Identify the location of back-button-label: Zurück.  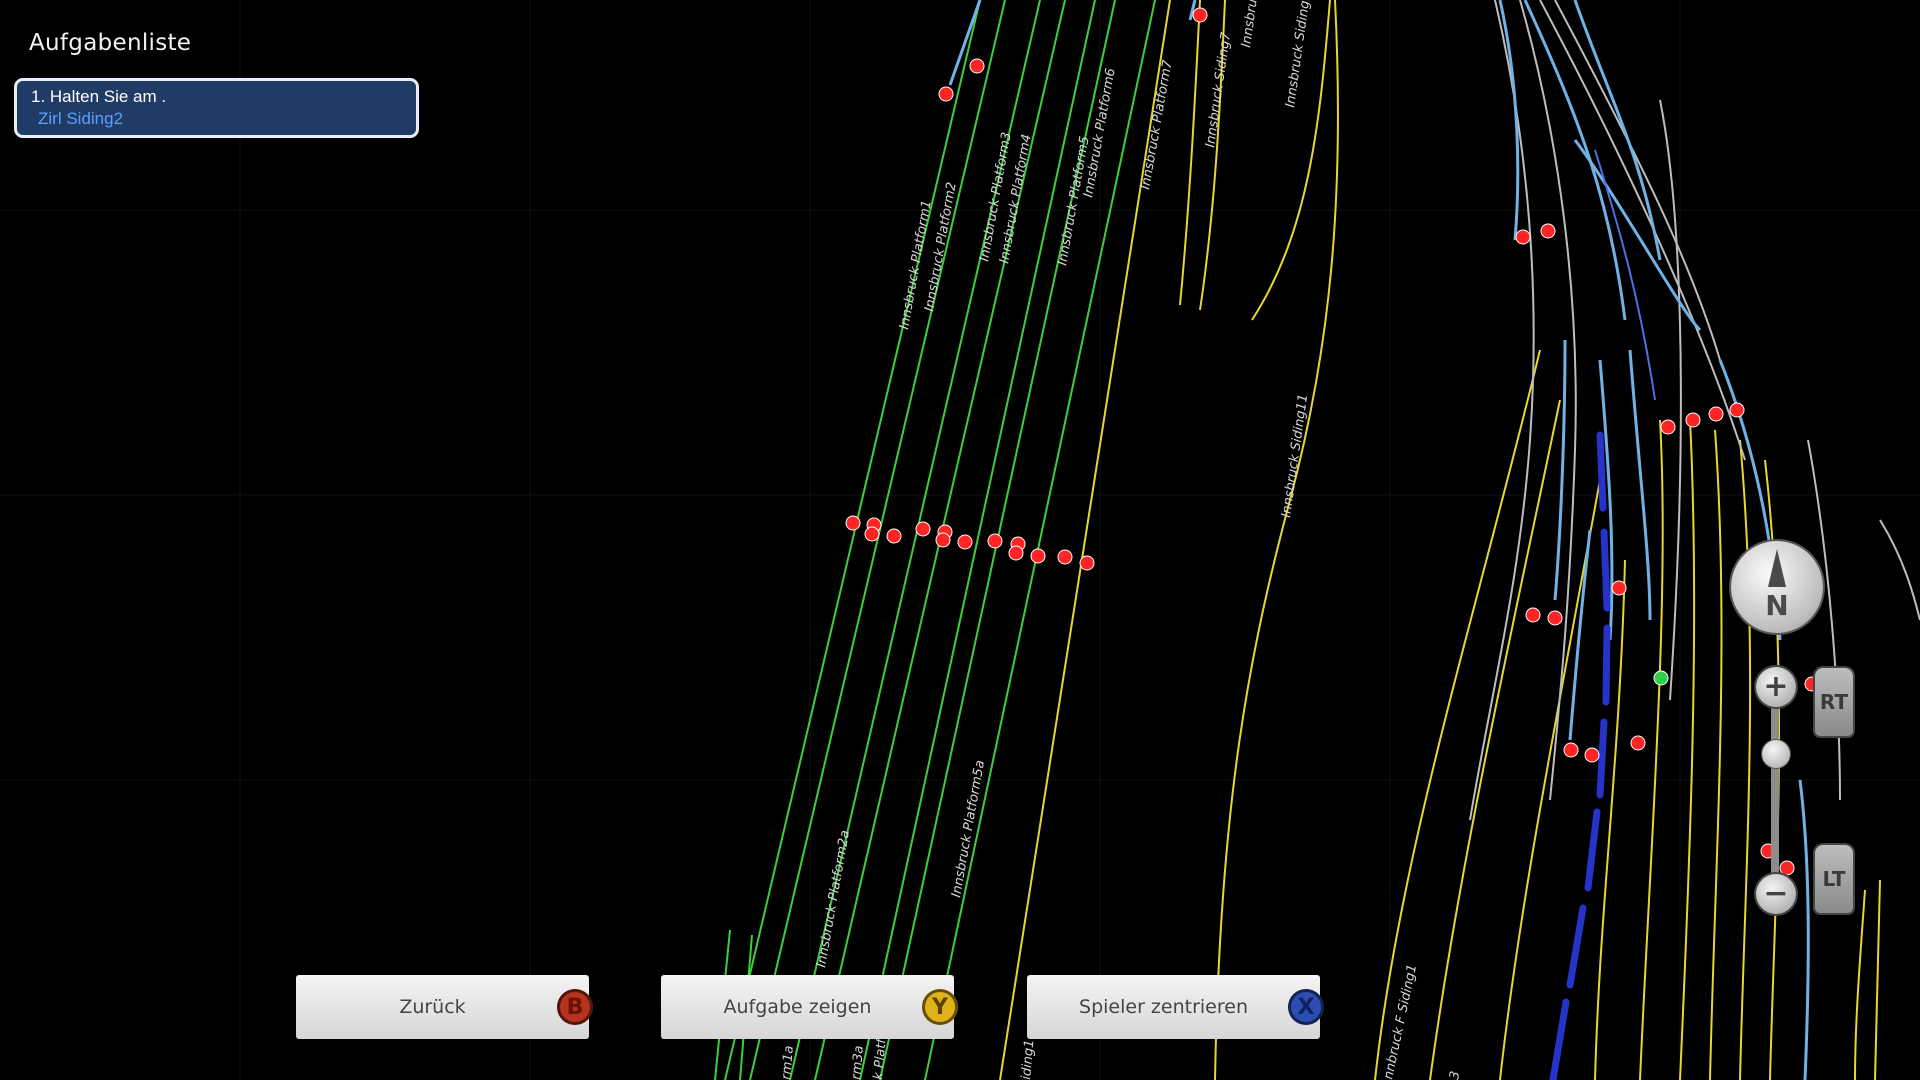
(432, 1007).